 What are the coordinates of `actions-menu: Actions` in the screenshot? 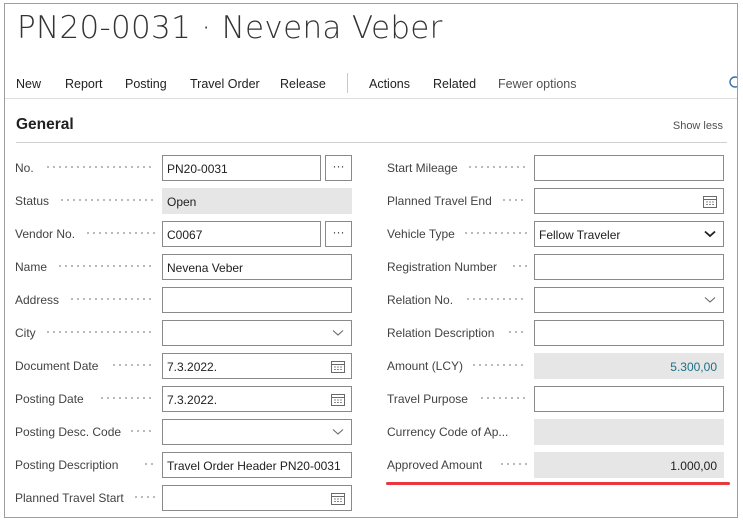 It's located at (389, 84).